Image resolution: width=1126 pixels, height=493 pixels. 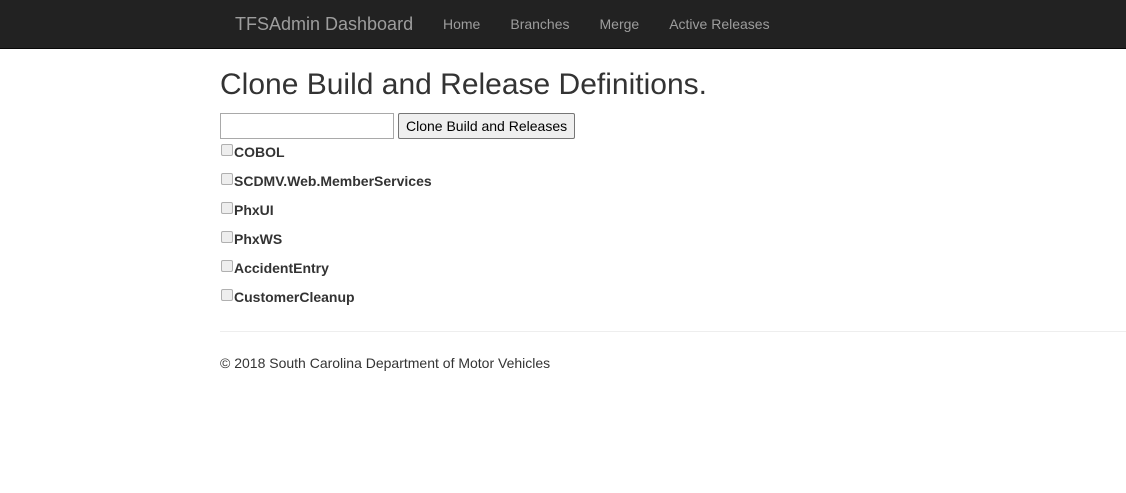 What do you see at coordinates (258, 239) in the screenshot?
I see `definition-label: PhxWS` at bounding box center [258, 239].